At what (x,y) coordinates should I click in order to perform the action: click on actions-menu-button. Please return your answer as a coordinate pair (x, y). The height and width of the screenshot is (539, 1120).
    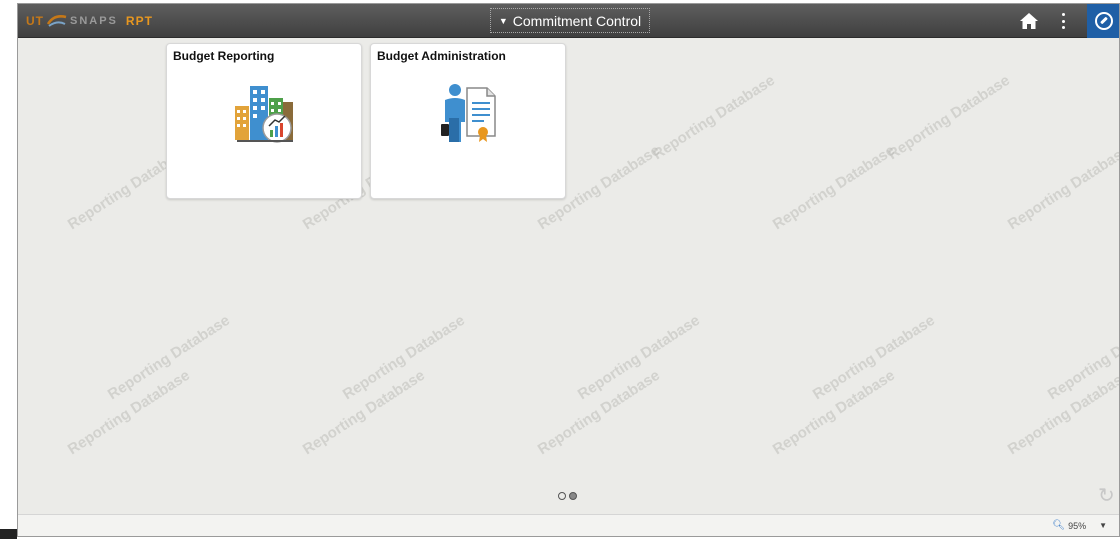
    Looking at the image, I should click on (1063, 21).